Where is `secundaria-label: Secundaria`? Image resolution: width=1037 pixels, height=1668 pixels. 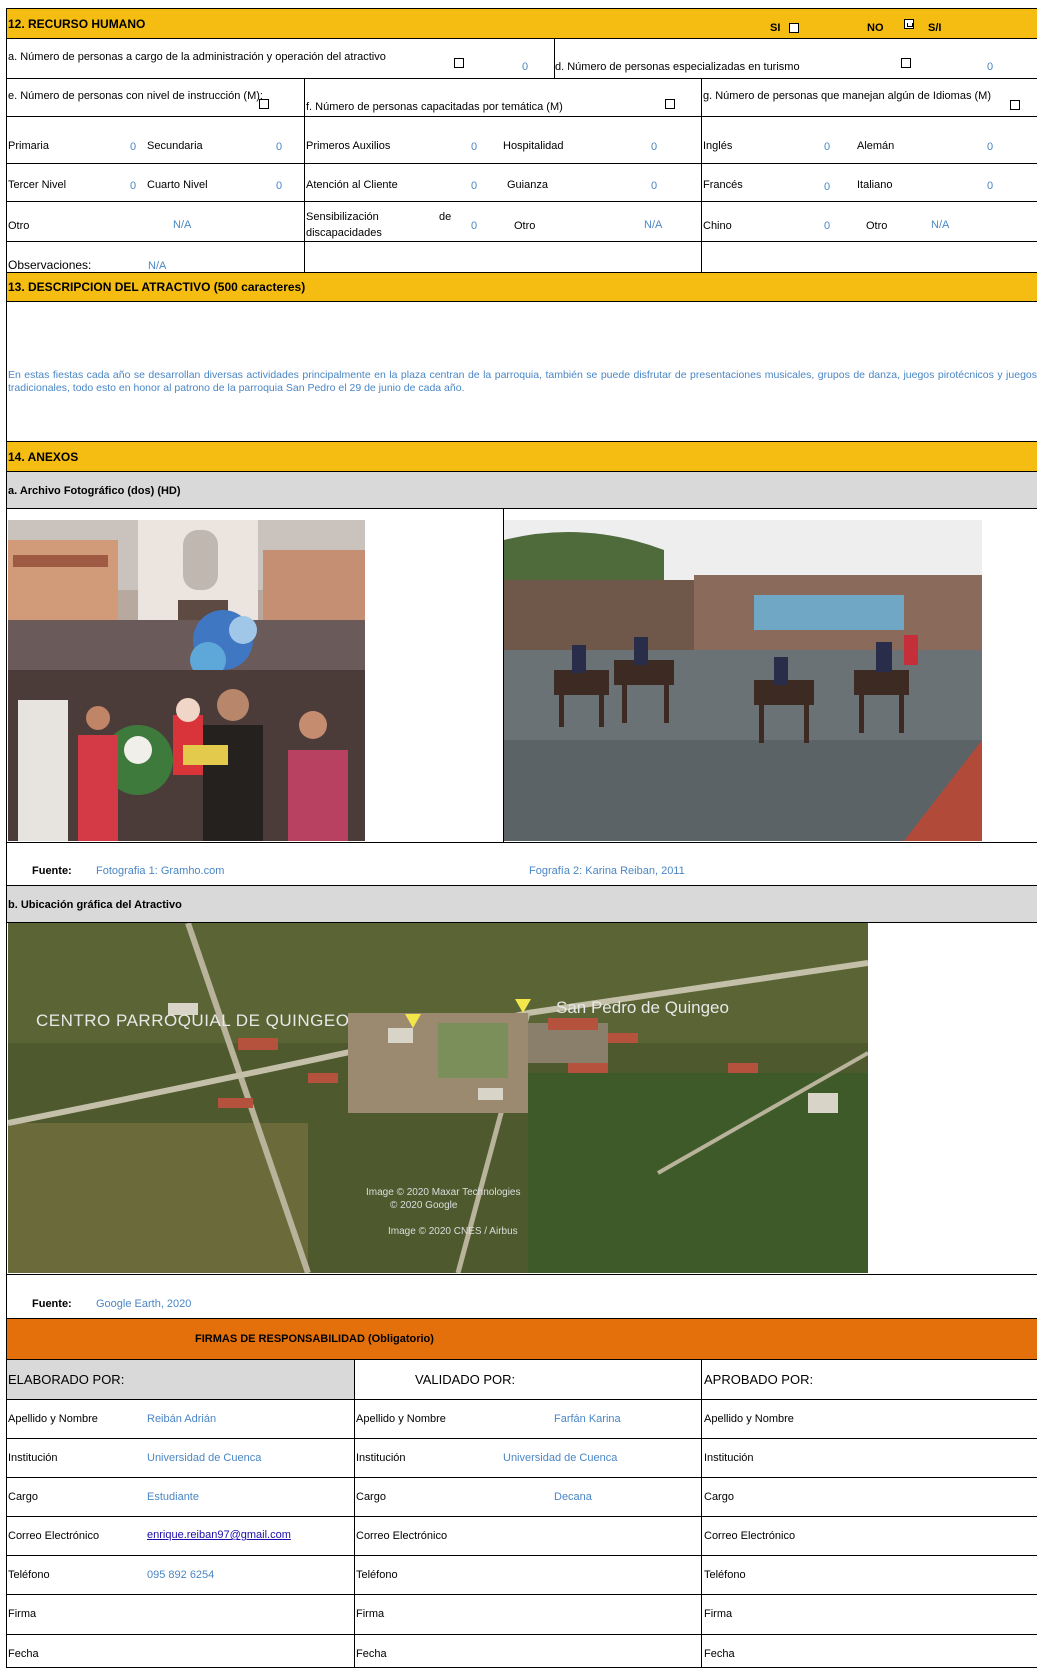 secundaria-label: Secundaria is located at coordinates (175, 146).